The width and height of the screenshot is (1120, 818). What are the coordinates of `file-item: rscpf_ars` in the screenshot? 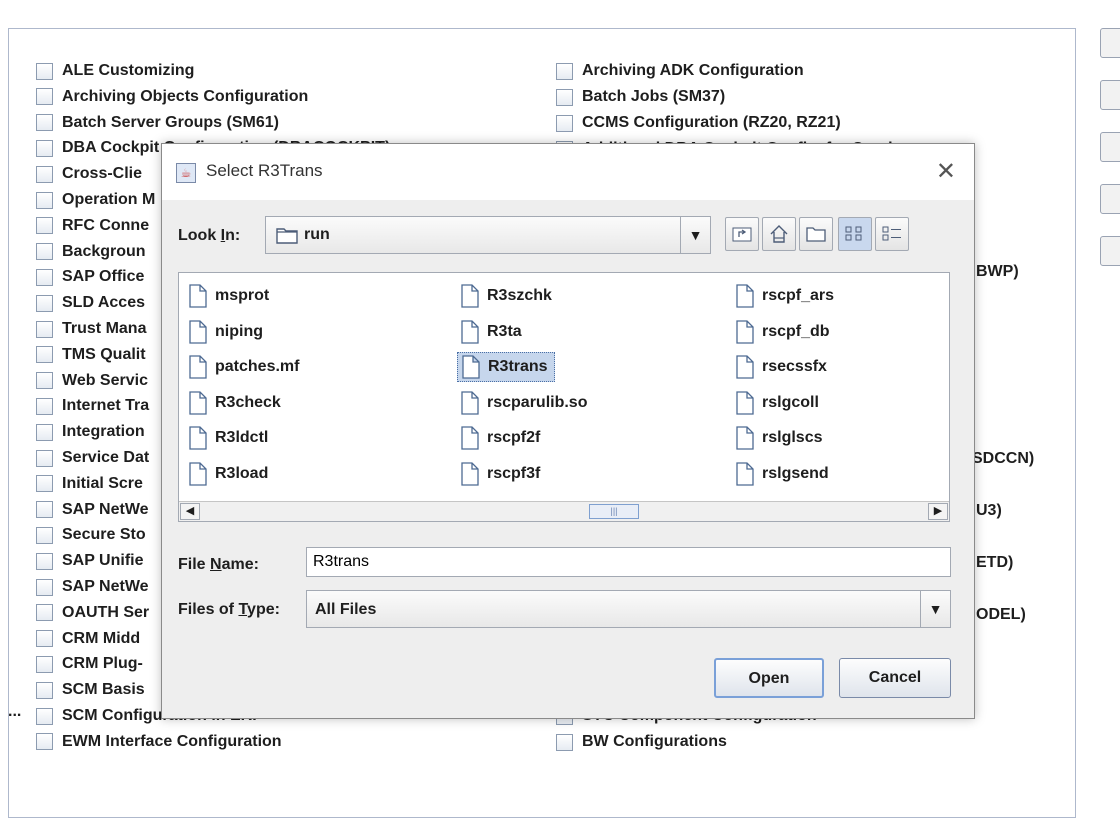 It's located at (786, 296).